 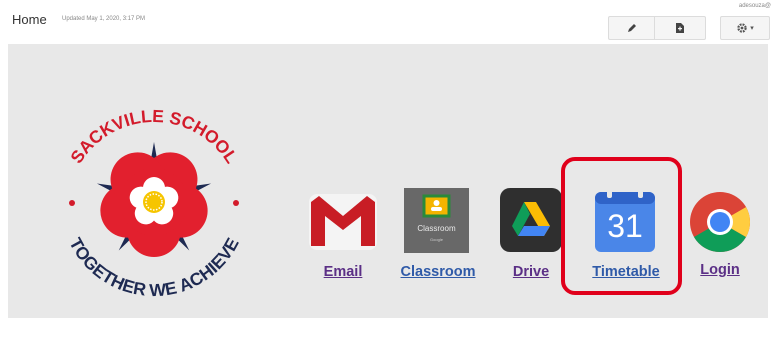 I want to click on pencil-icon, so click(x=632, y=28).